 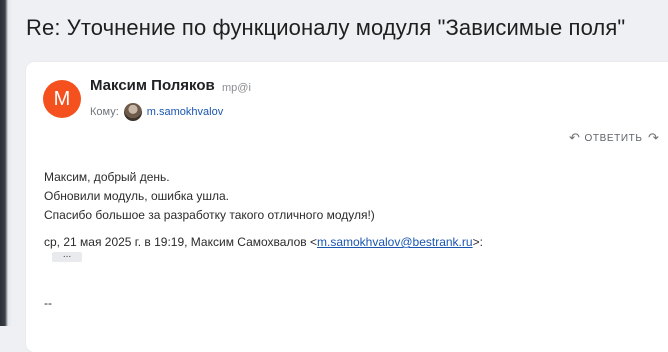 What do you see at coordinates (575, 137) in the screenshot?
I see `reply-icon: ↶` at bounding box center [575, 137].